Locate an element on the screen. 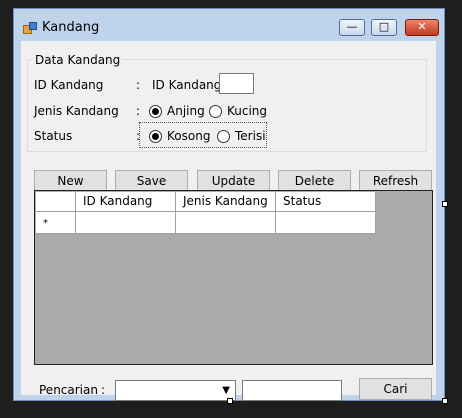  radio-terisi-label: Terisi is located at coordinates (250, 136).